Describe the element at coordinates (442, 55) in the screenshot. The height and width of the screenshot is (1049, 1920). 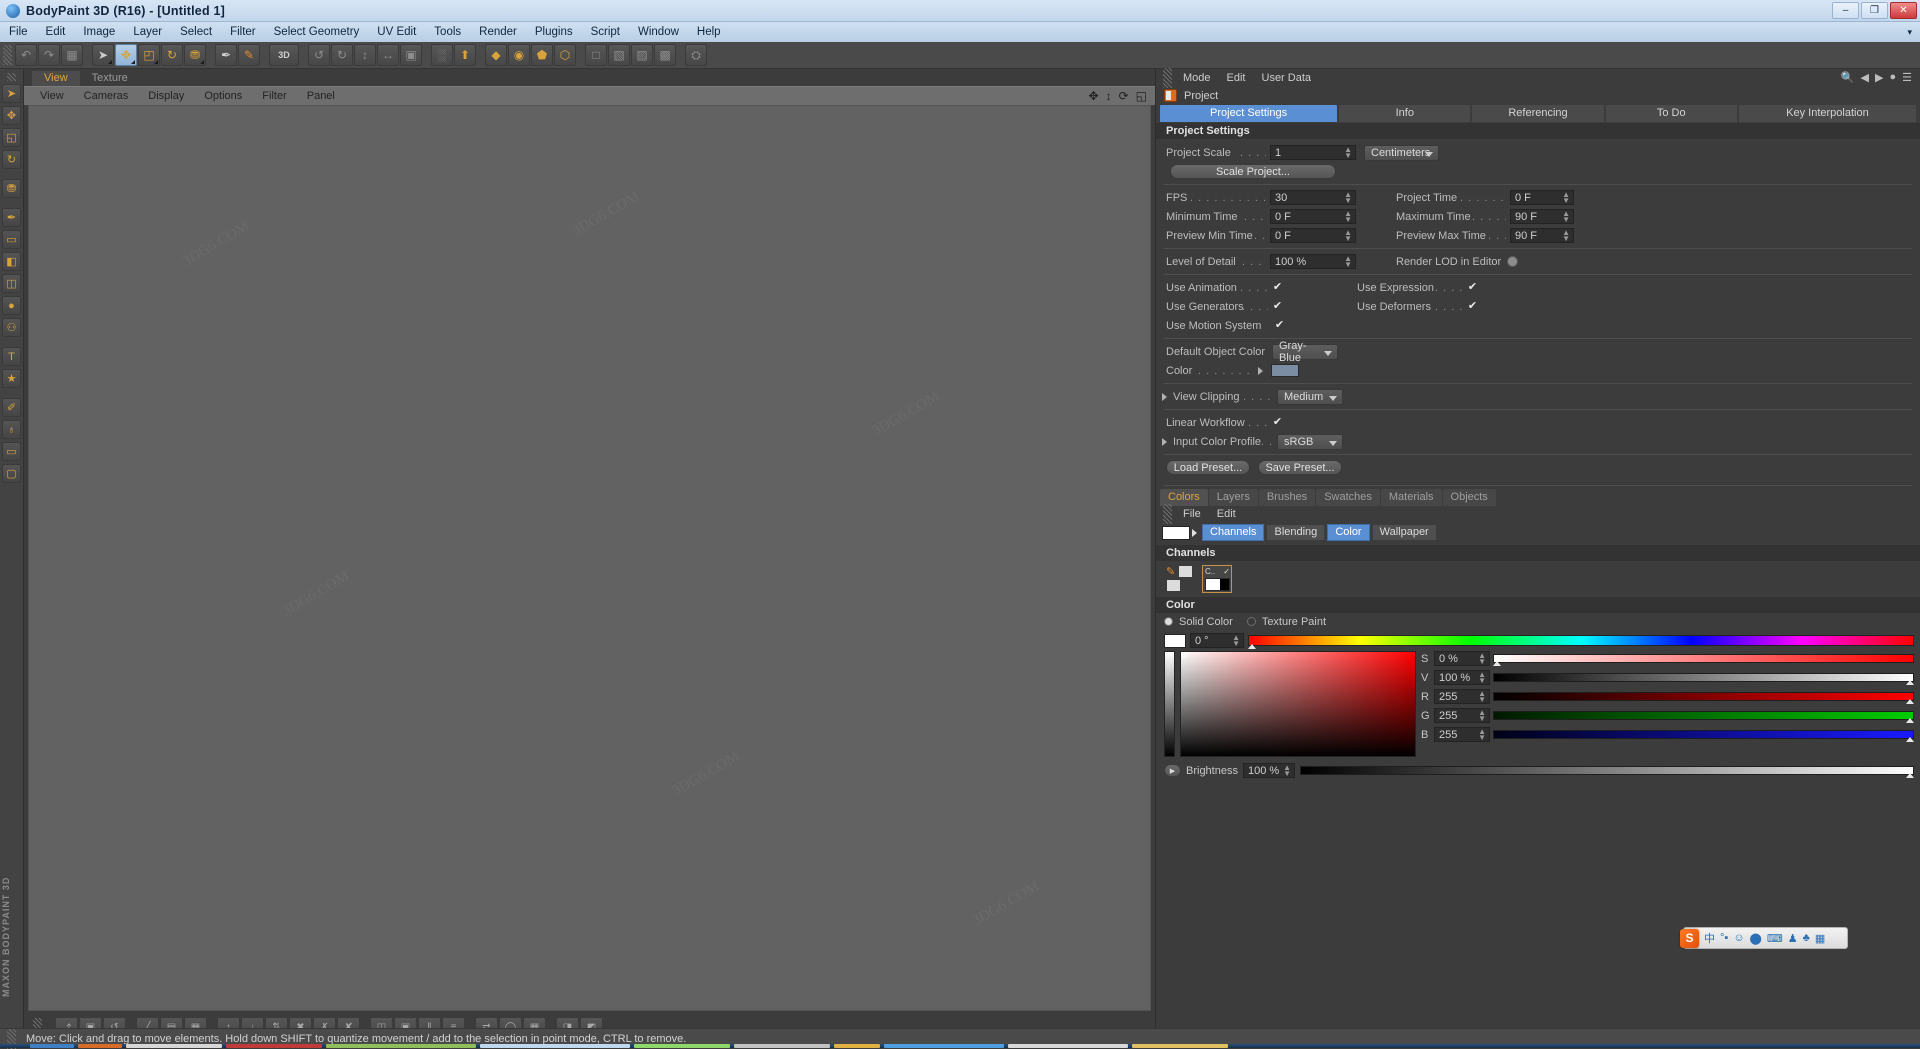
I see `snap-button: ░` at that location.